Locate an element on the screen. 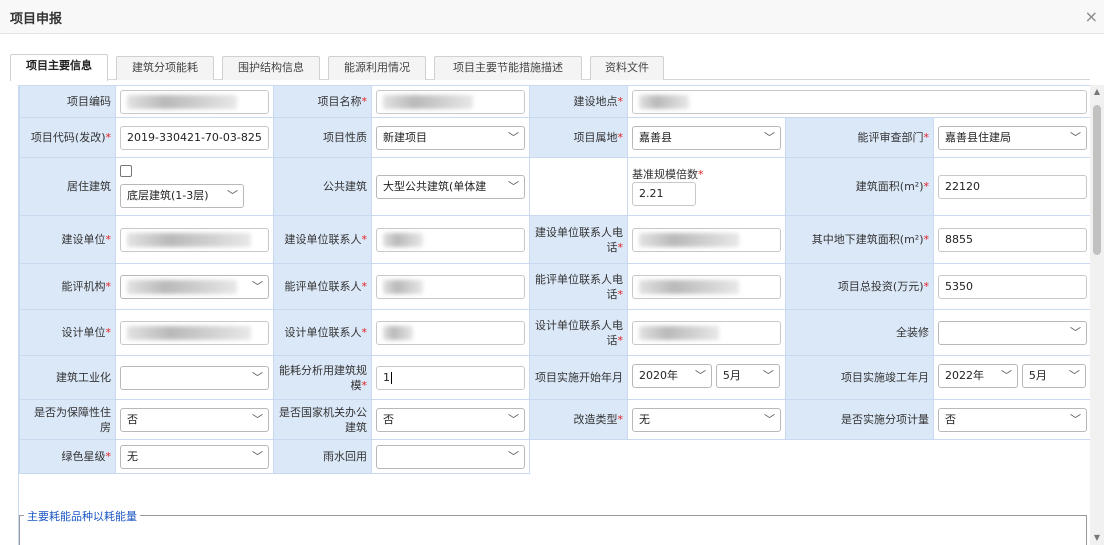 The image size is (1104, 545). label-scale-multiple: 基准规模倍数* is located at coordinates (668, 174).